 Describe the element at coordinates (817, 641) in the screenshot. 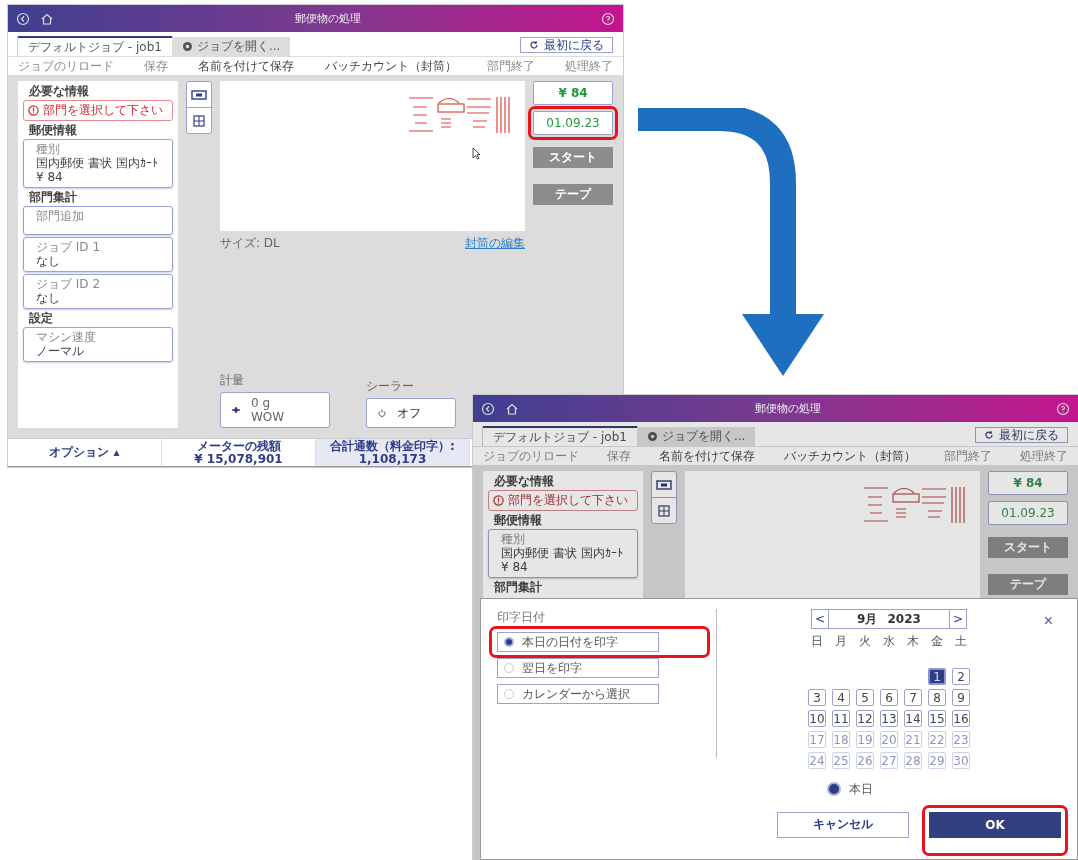

I see `weekday-label: 日` at that location.